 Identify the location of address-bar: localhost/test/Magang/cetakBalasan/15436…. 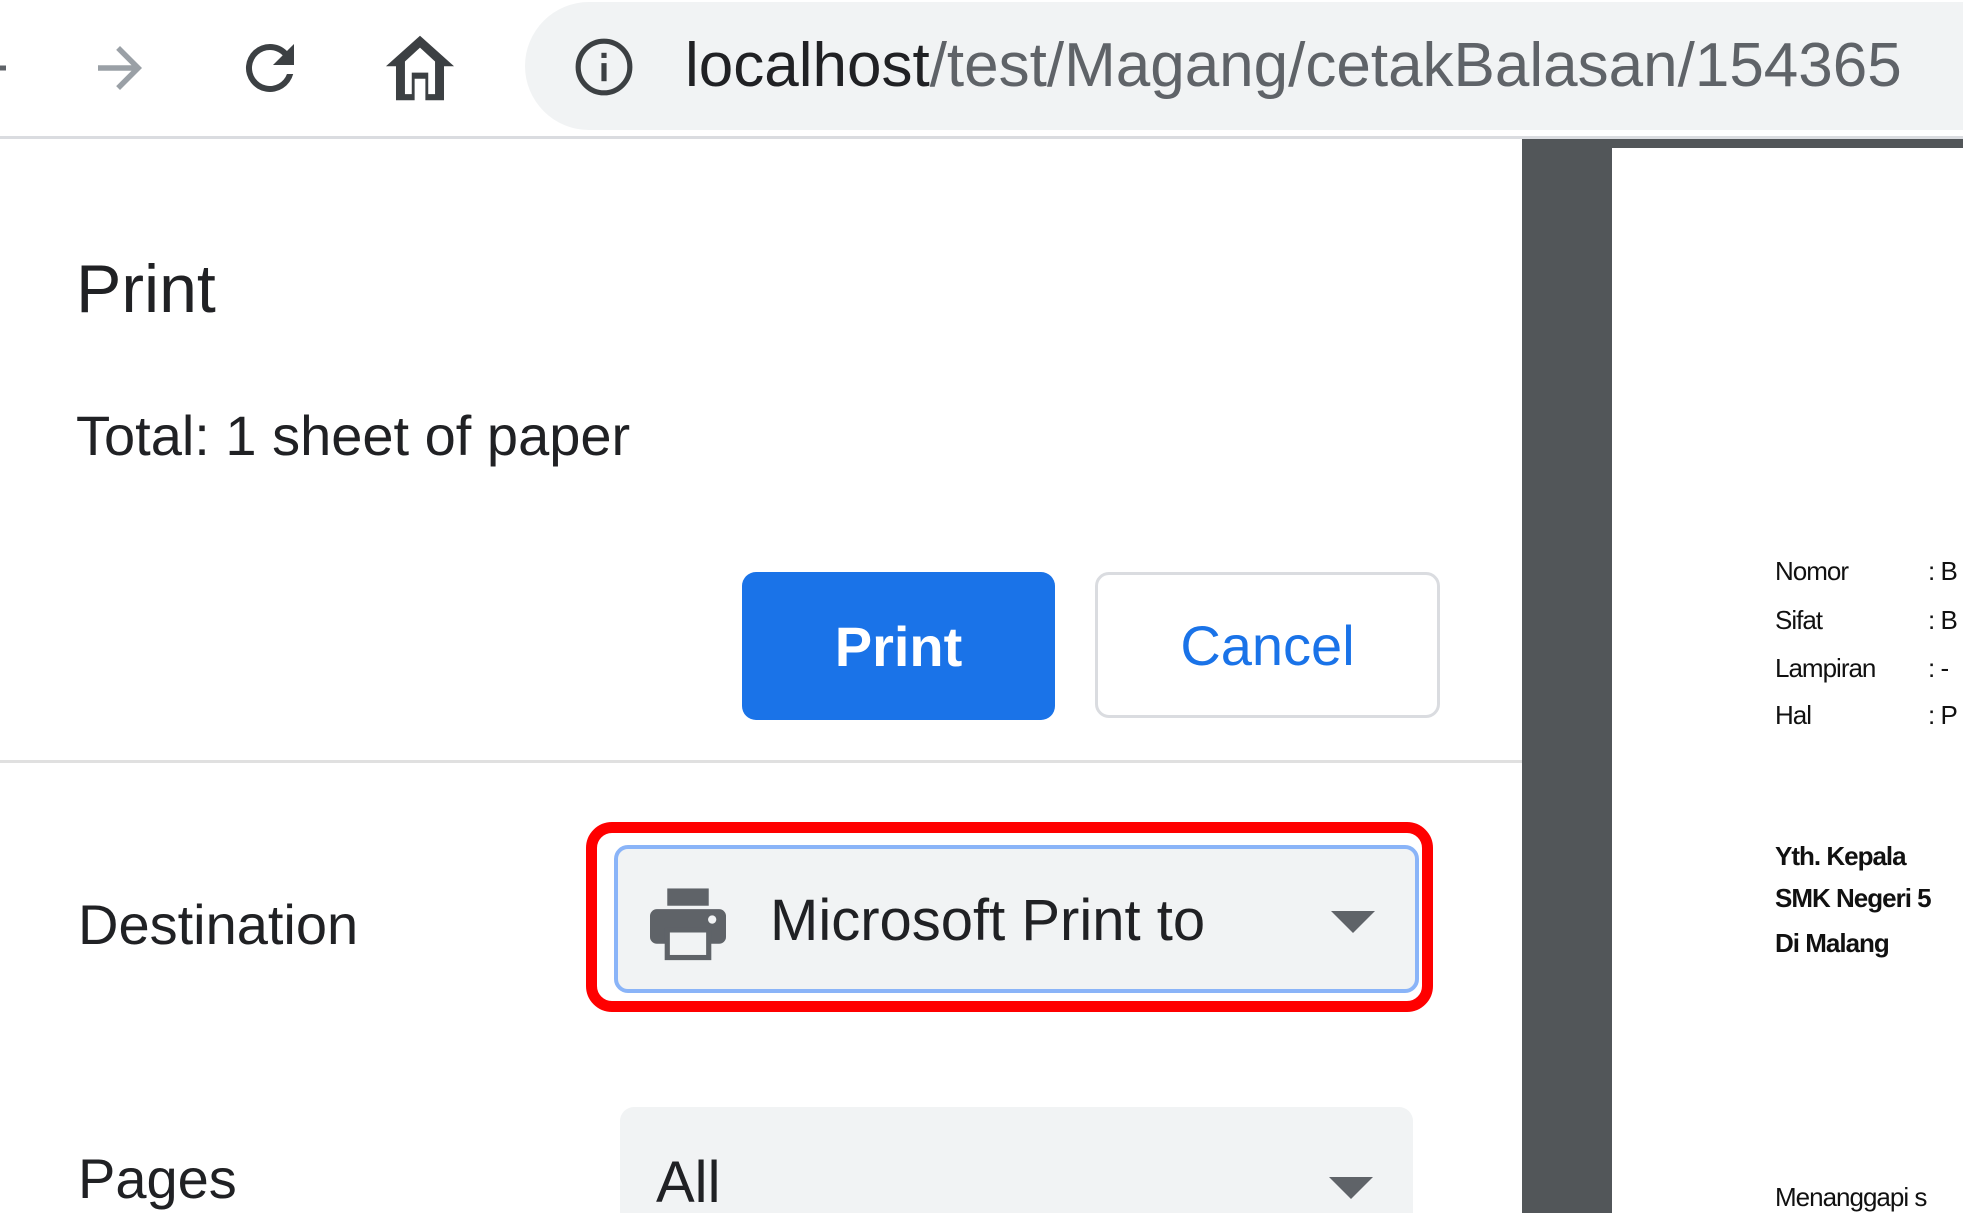
(1244, 66).